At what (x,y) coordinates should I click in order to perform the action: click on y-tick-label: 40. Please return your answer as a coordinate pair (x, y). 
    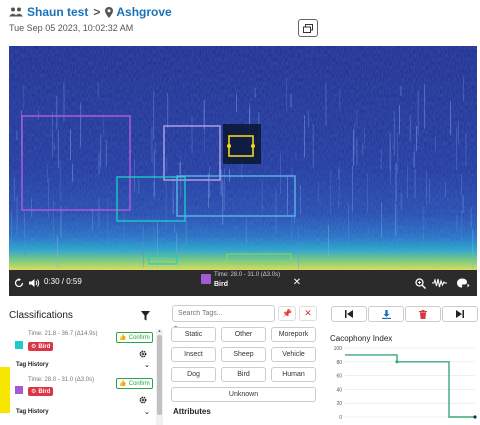
    Looking at the image, I should click on (339, 390).